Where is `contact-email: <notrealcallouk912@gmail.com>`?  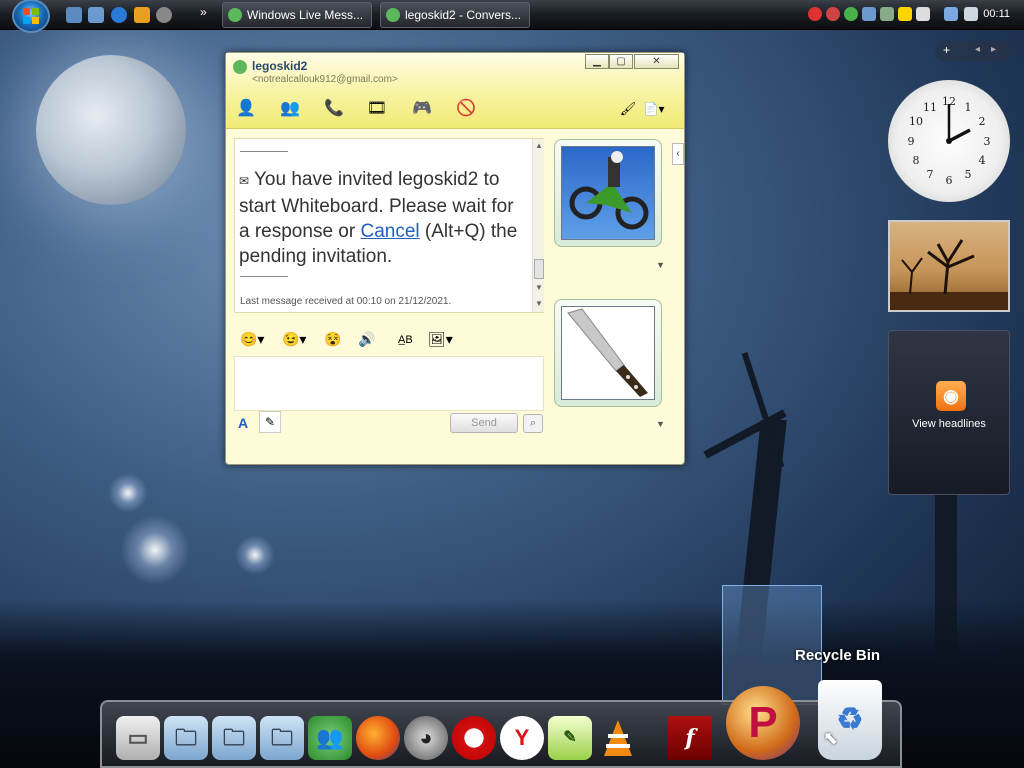 contact-email: <notrealcallouk912@gmail.com> is located at coordinates (325, 79).